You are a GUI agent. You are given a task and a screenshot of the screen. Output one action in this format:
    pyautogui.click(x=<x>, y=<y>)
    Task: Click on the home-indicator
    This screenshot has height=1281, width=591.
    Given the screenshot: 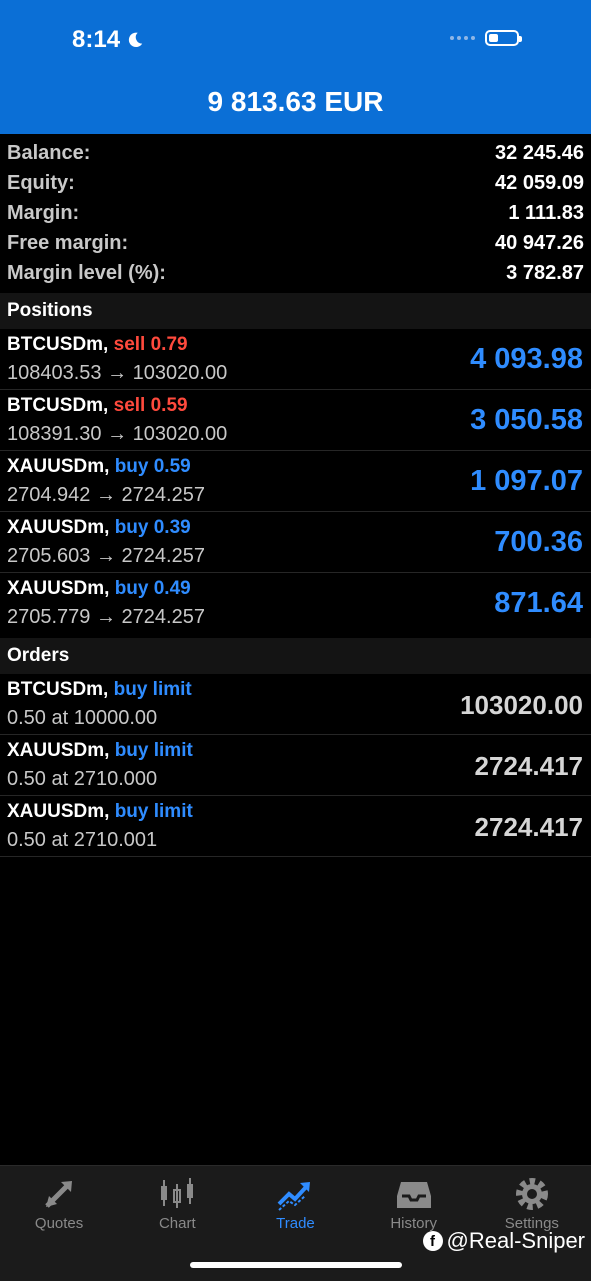 What is the action you would take?
    pyautogui.click(x=296, y=1265)
    